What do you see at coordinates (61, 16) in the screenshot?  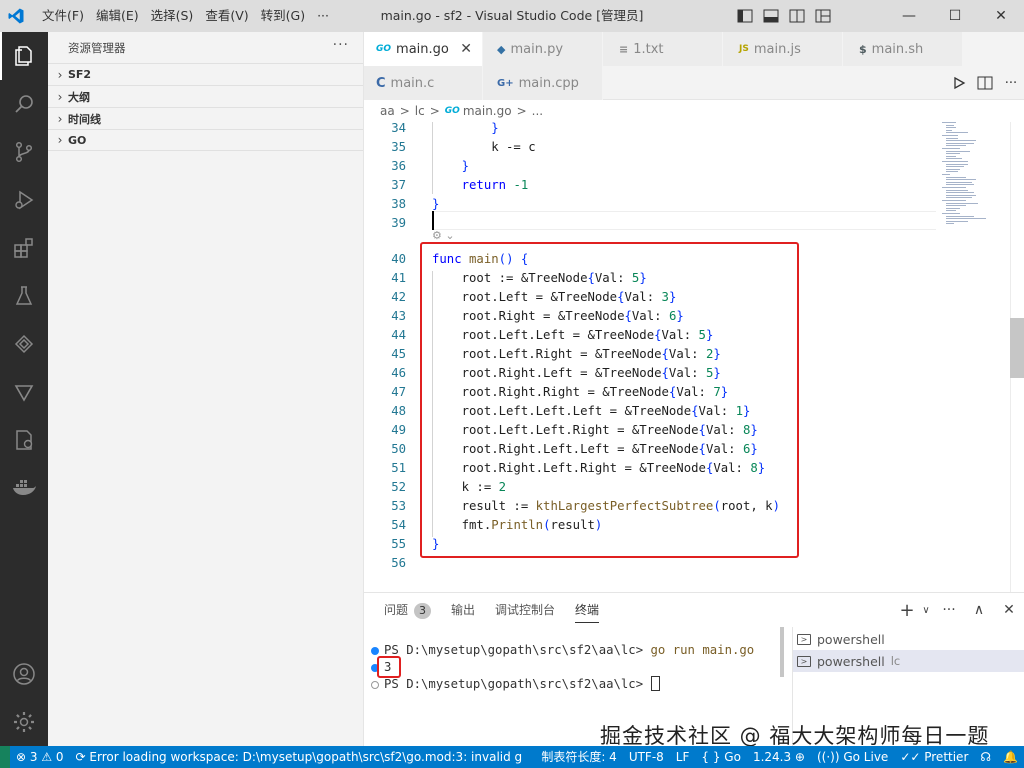 I see `menu-file: 文件(F)` at bounding box center [61, 16].